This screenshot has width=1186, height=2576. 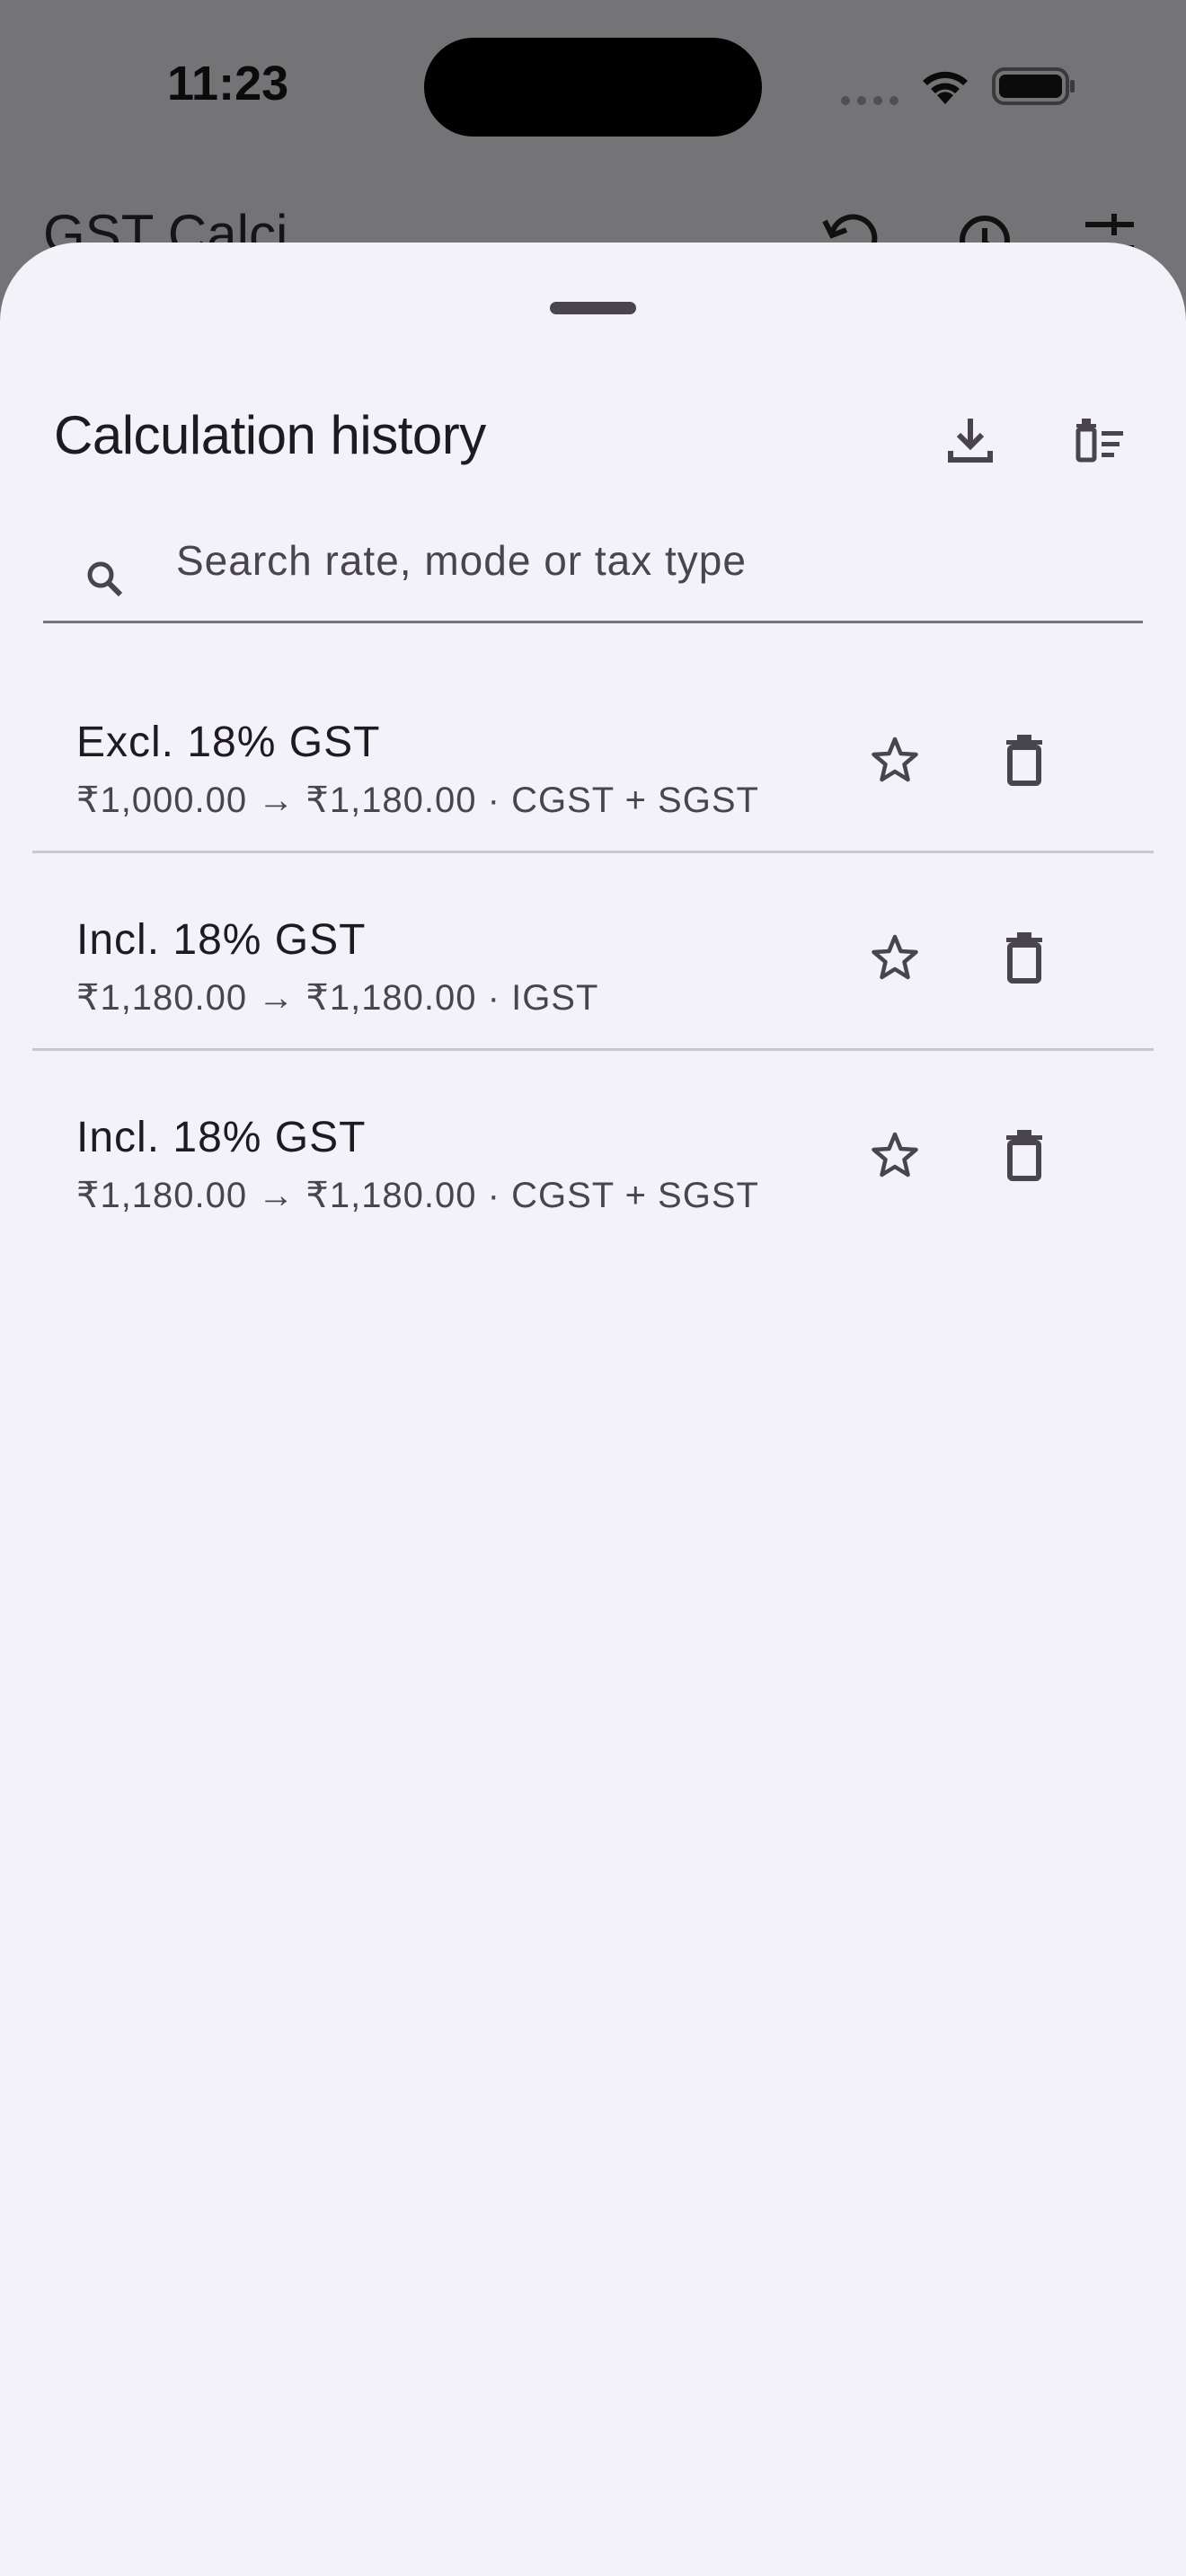 I want to click on delete-sweep-icon, so click(x=1099, y=441).